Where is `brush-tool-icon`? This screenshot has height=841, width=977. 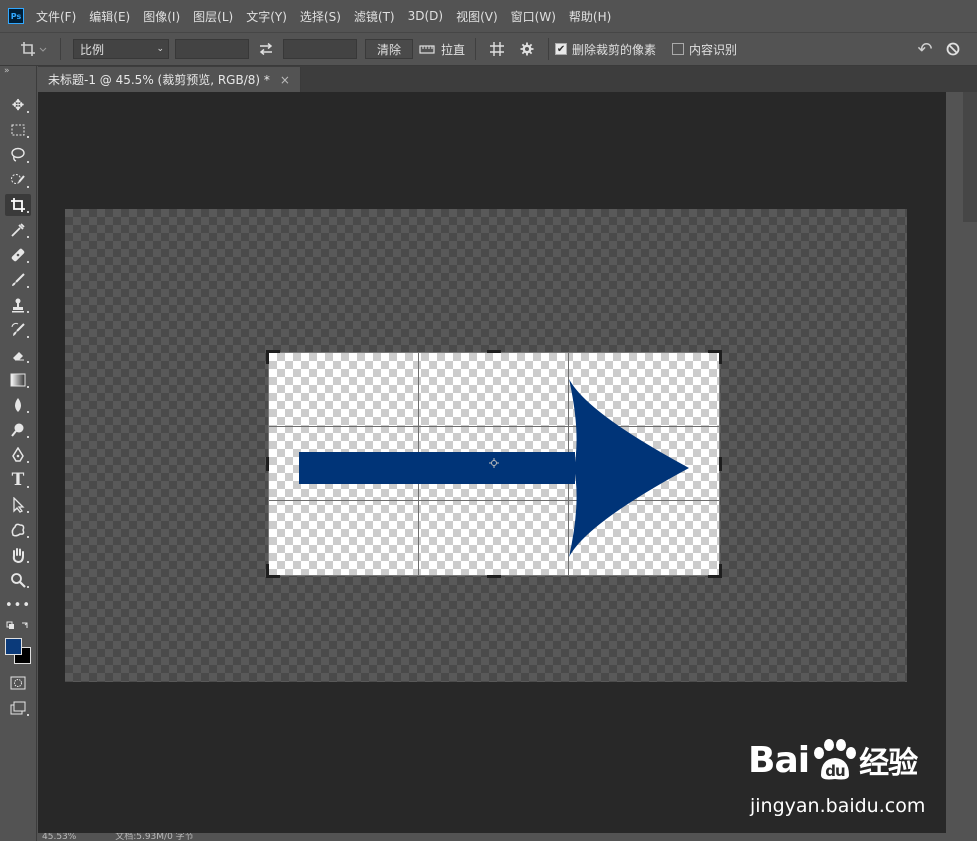 brush-tool-icon is located at coordinates (18, 280).